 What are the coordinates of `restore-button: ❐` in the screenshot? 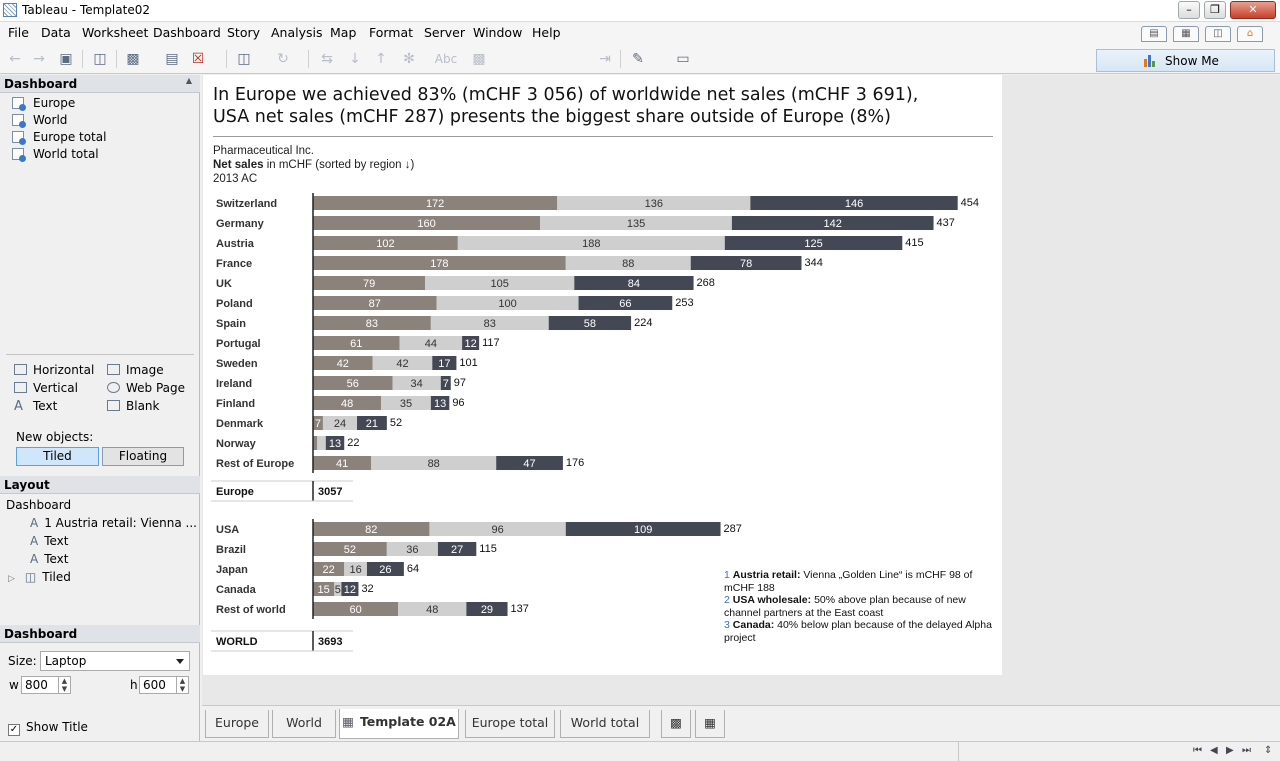 It's located at (1215, 10).